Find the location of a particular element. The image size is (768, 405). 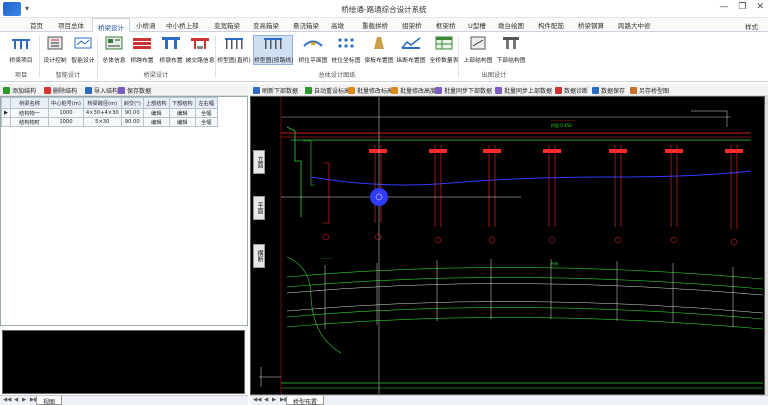

superstructure-button: 上部结构图 is located at coordinates (478, 50).